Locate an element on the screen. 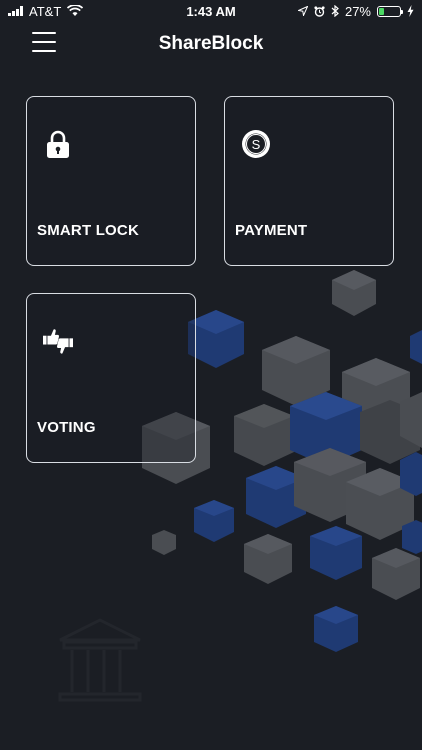 The height and width of the screenshot is (750, 422). voting-label: VOTING is located at coordinates (66, 427).